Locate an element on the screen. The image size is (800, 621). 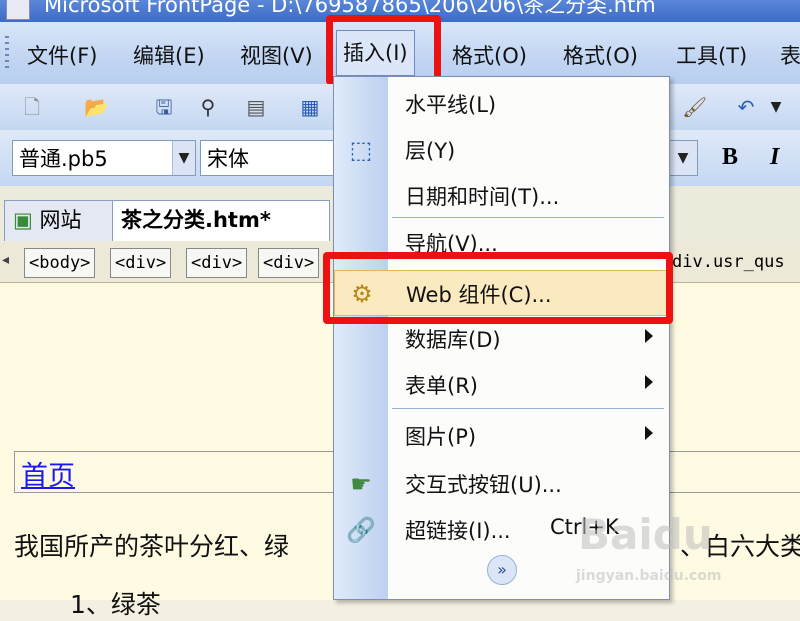
interactive-button-icon: ☛ is located at coordinates (361, 484).